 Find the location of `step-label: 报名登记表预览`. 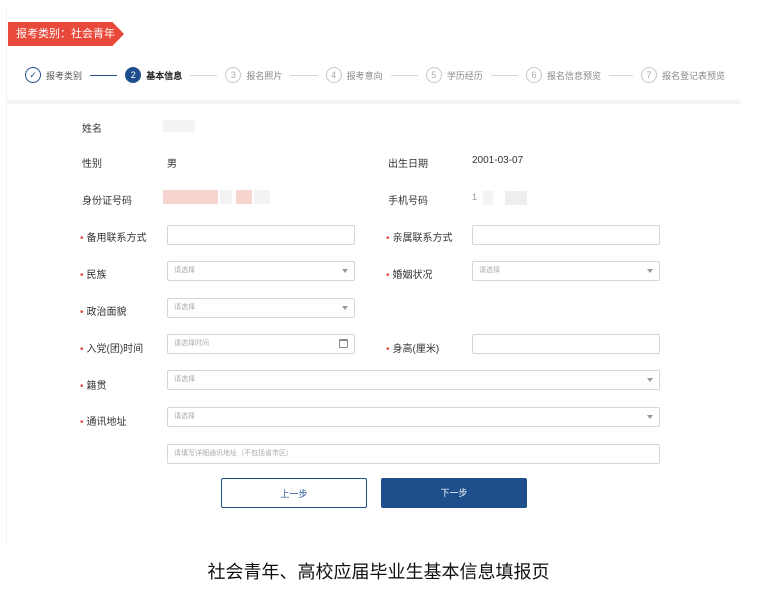

step-label: 报名登记表预览 is located at coordinates (694, 75).